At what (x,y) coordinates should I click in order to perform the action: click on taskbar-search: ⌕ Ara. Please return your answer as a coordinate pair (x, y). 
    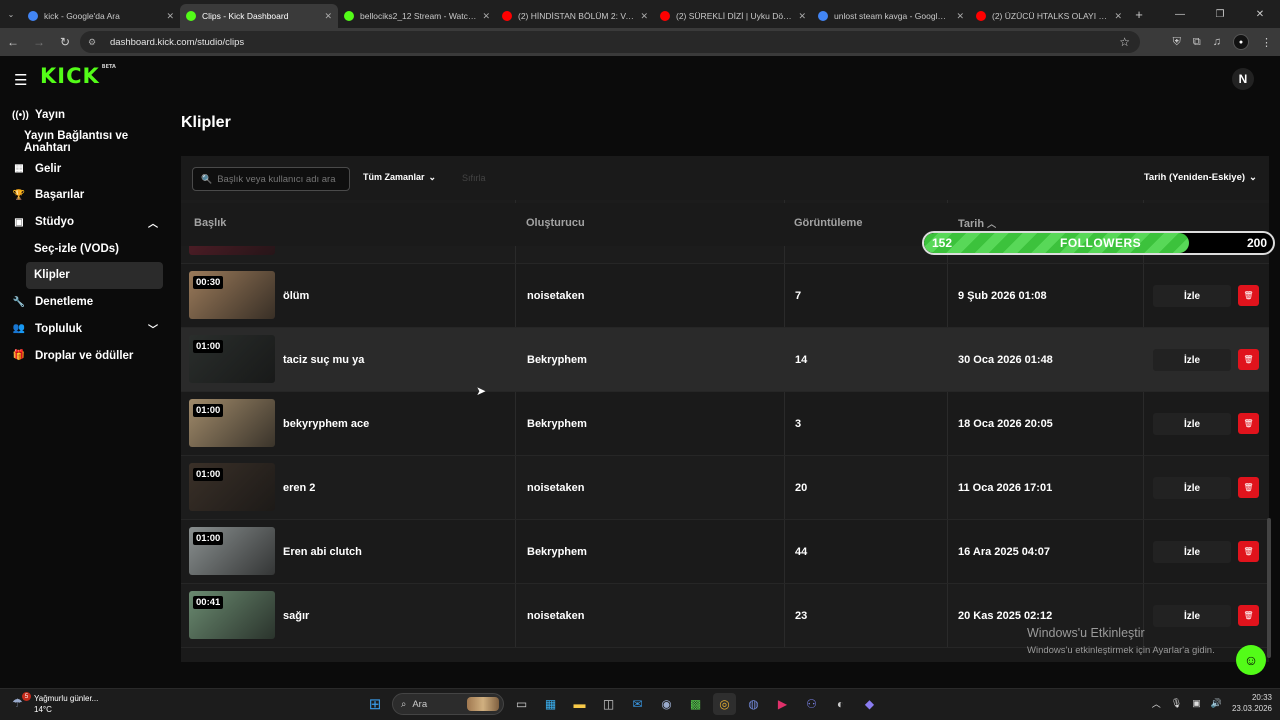
    Looking at the image, I should click on (448, 704).